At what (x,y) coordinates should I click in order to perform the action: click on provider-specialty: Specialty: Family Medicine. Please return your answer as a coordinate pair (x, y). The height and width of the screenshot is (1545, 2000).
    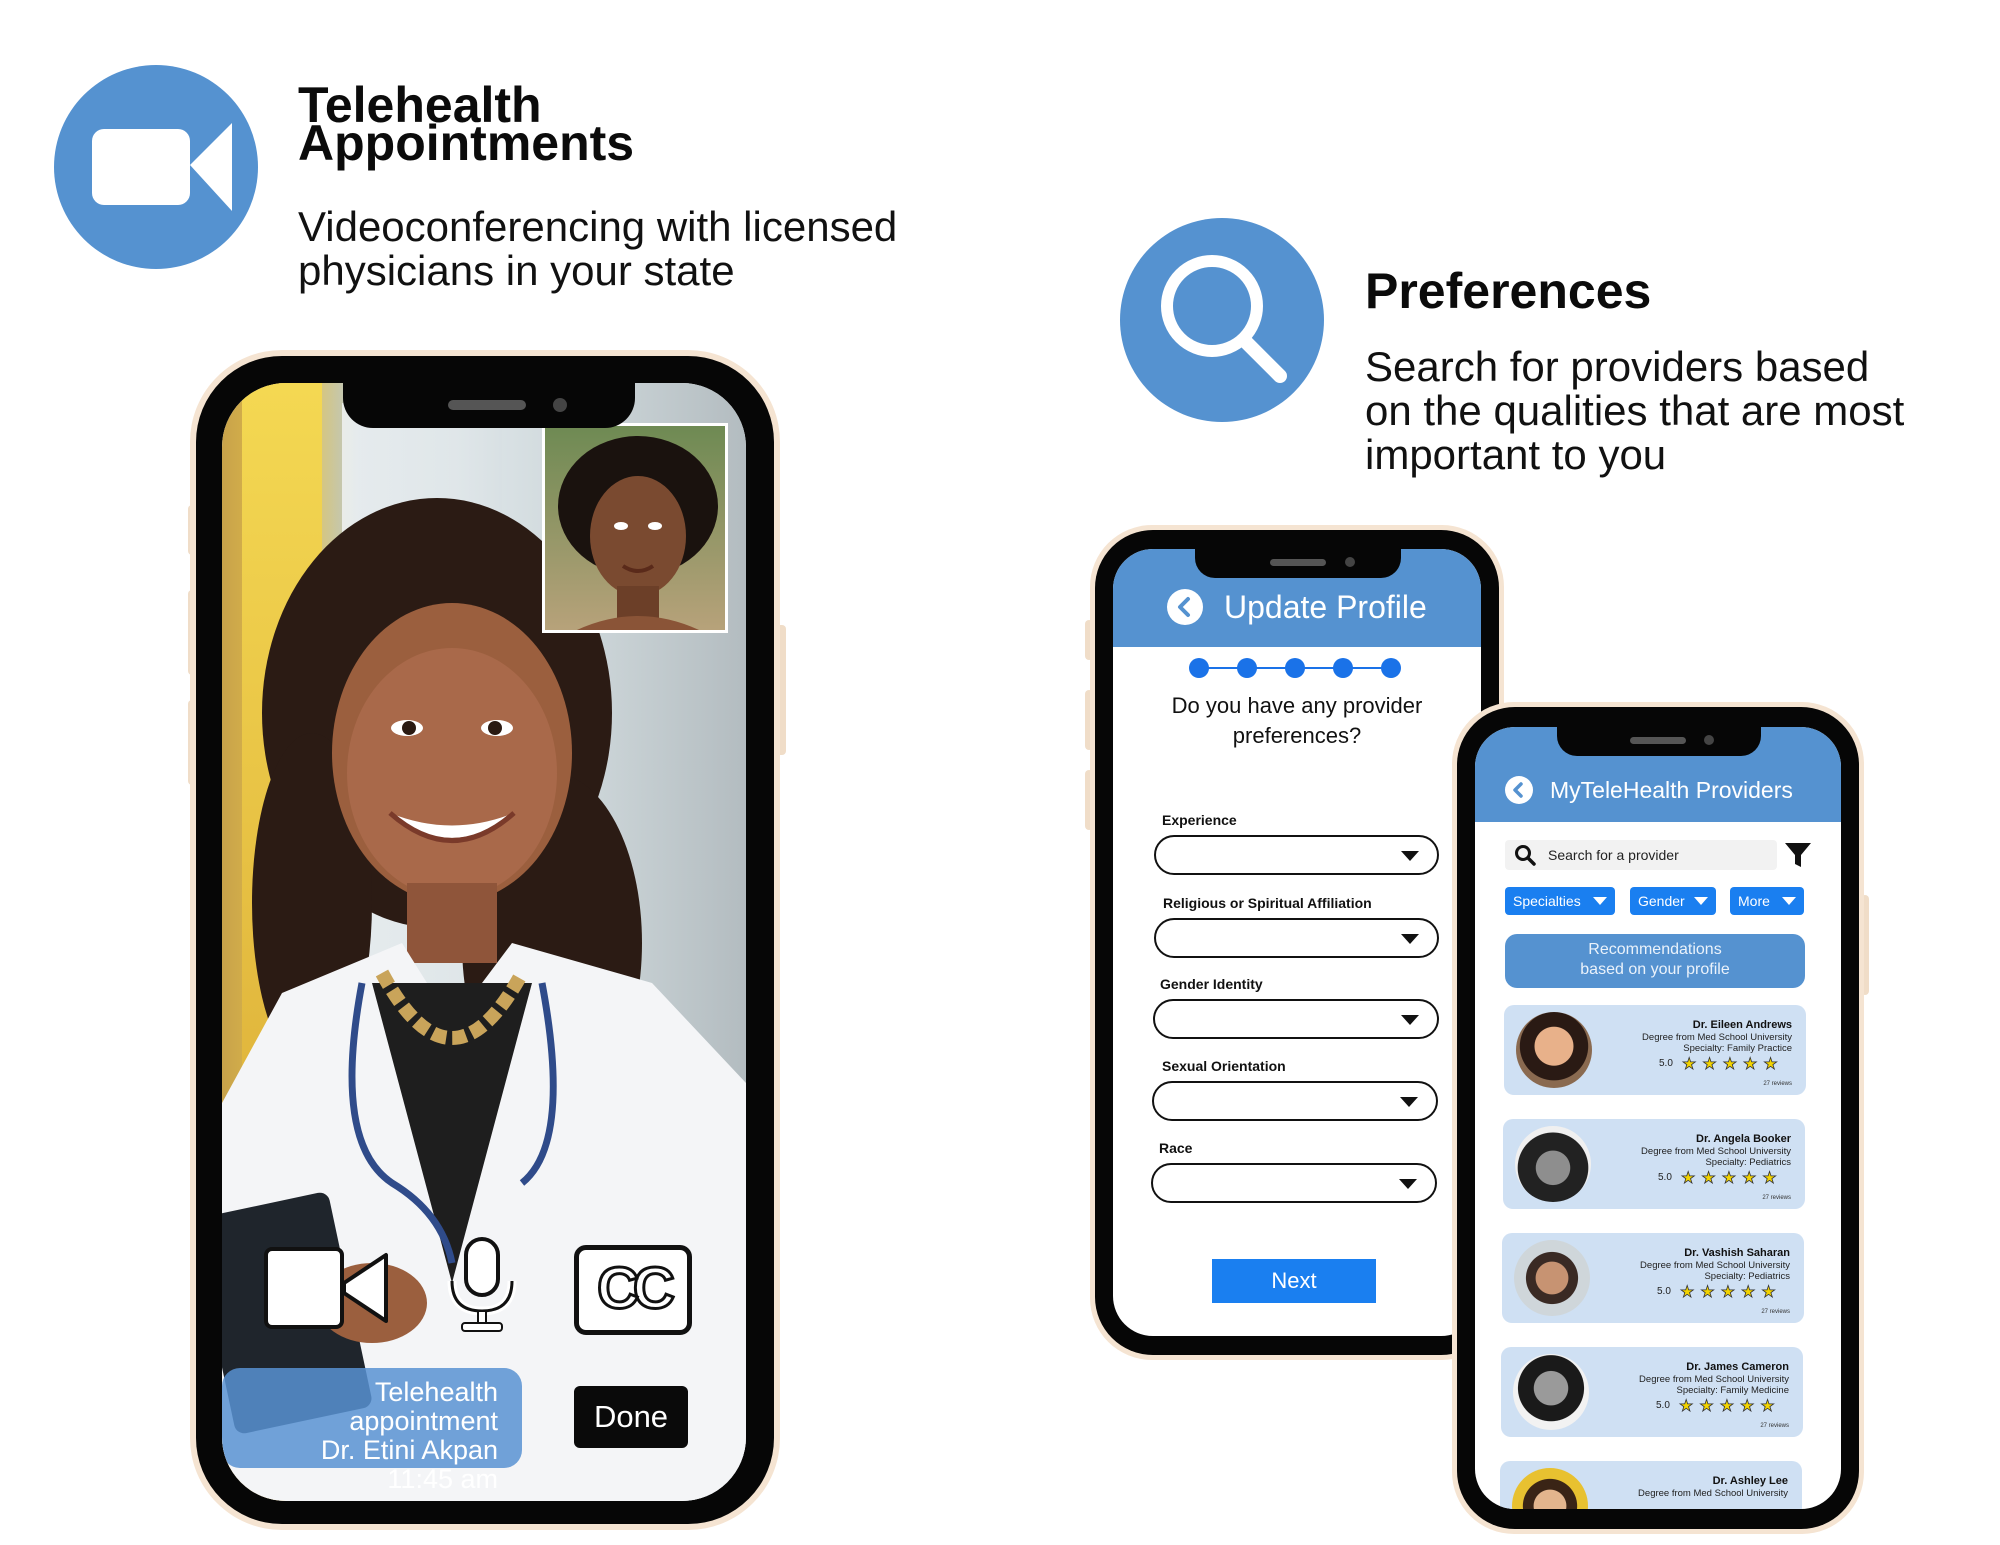
    Looking at the image, I should click on (1732, 1390).